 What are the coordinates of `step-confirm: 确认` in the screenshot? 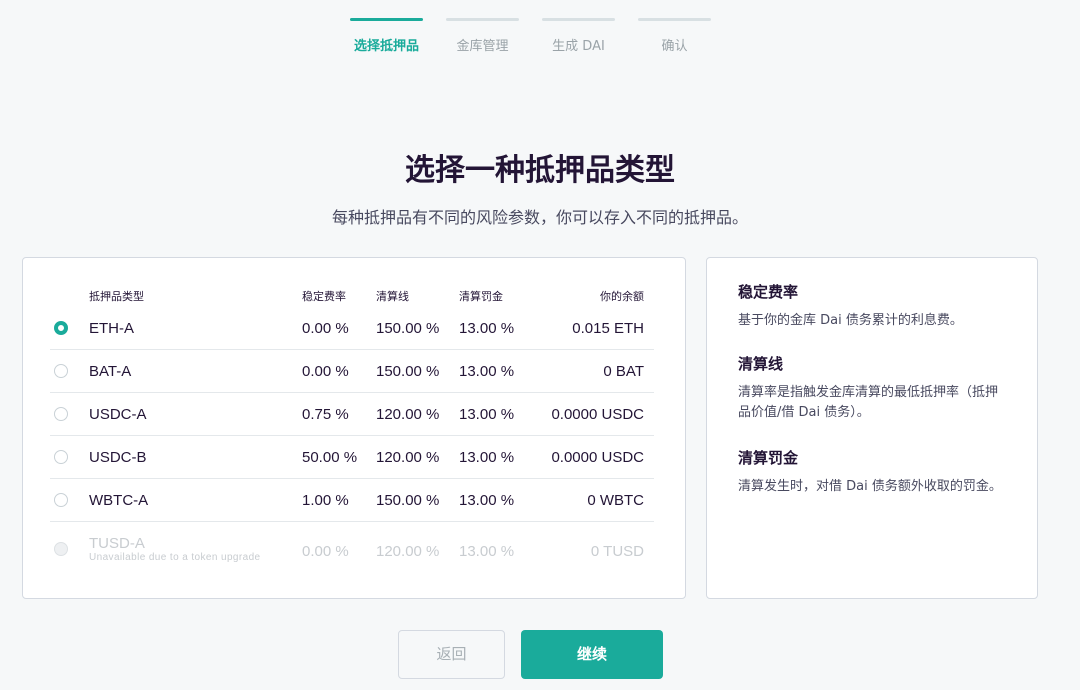 It's located at (674, 36).